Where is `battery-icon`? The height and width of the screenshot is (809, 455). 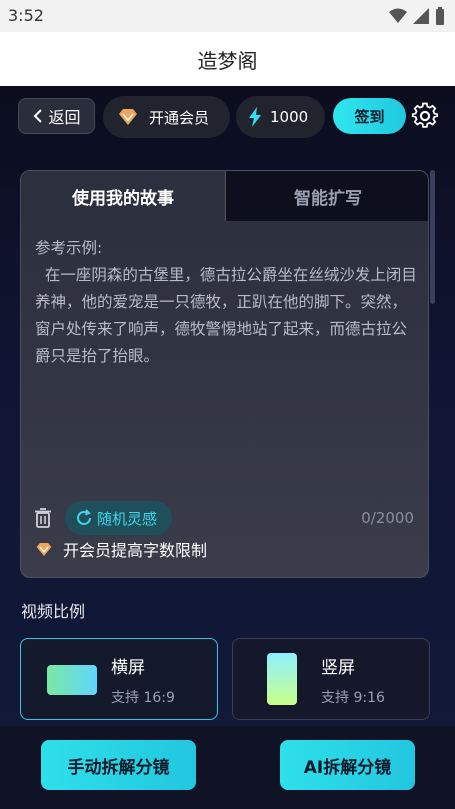
battery-icon is located at coordinates (440, 16).